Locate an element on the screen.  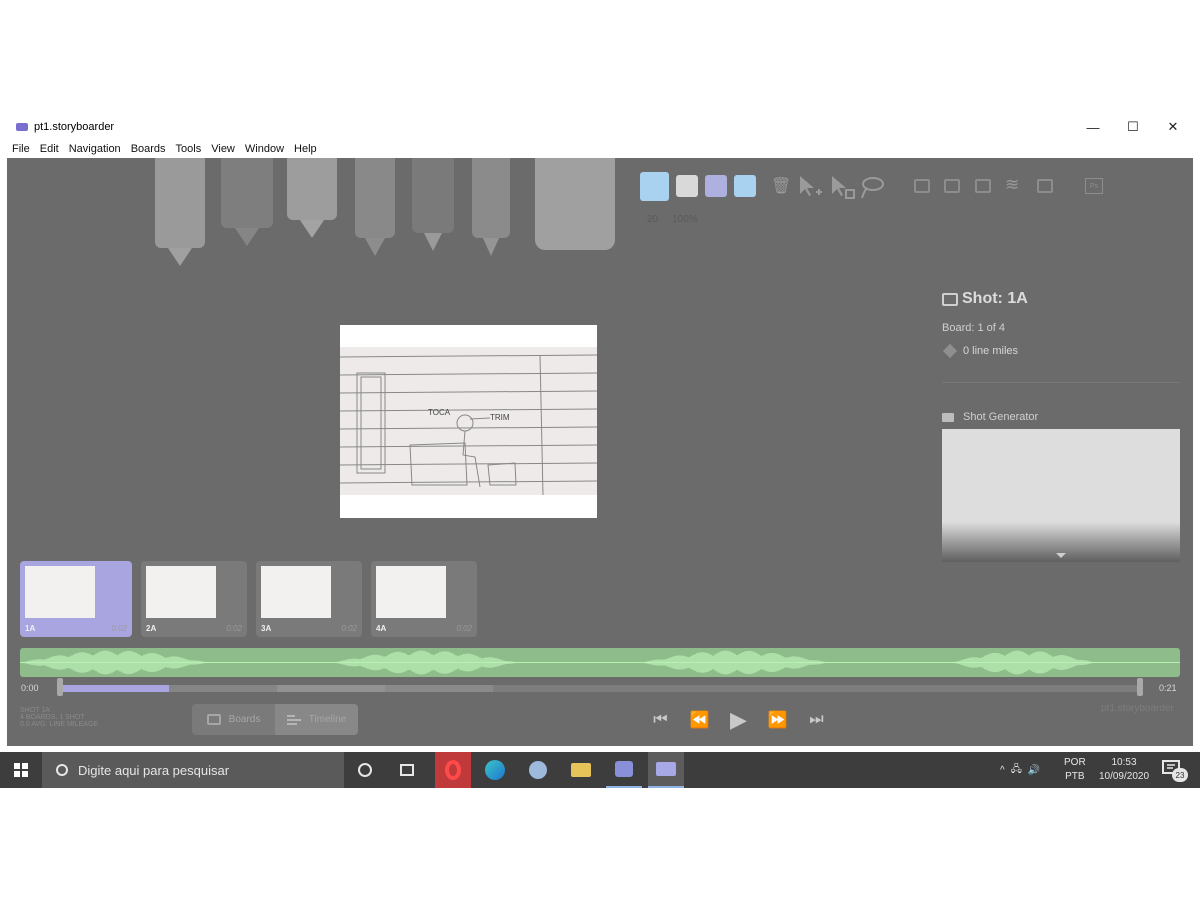
board-label: 1A is located at coordinates (30, 628).